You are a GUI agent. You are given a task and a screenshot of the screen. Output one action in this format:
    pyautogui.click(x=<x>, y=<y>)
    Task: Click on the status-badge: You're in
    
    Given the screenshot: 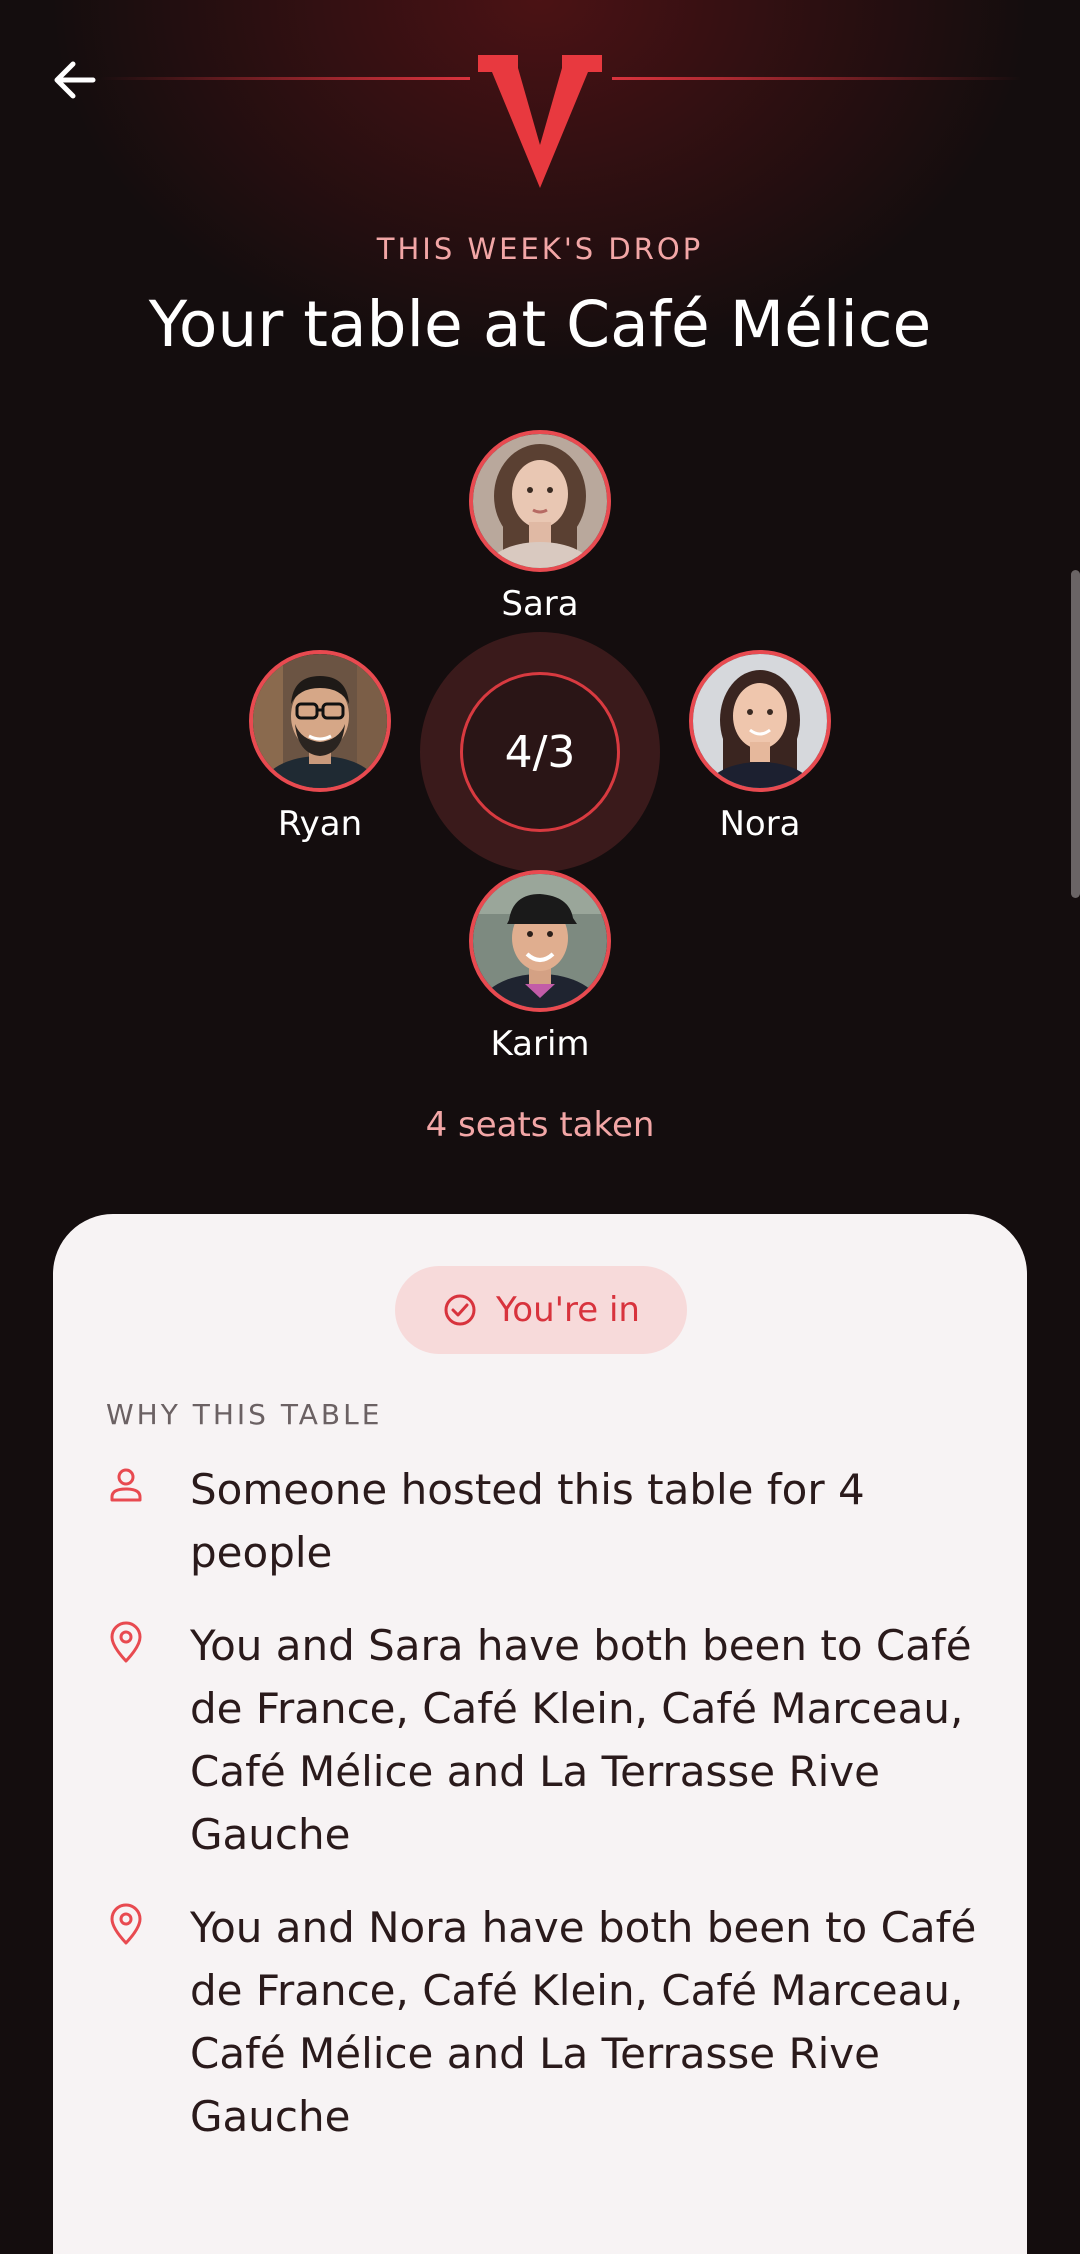 What is the action you would take?
    pyautogui.click(x=541, y=1310)
    